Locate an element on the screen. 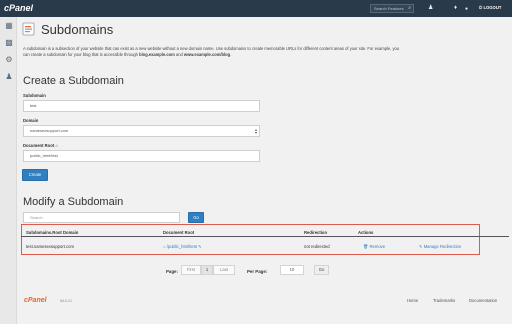 The width and height of the screenshot is (512, 324). row-docroot: ⌂ /public_html/test ✎ is located at coordinates (182, 246).